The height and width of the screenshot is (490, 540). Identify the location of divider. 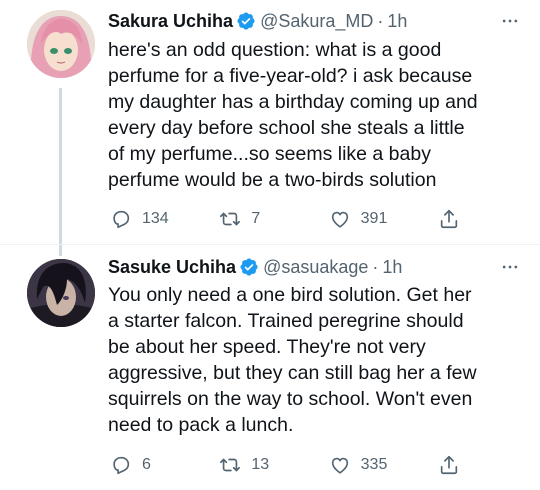
(270, 244).